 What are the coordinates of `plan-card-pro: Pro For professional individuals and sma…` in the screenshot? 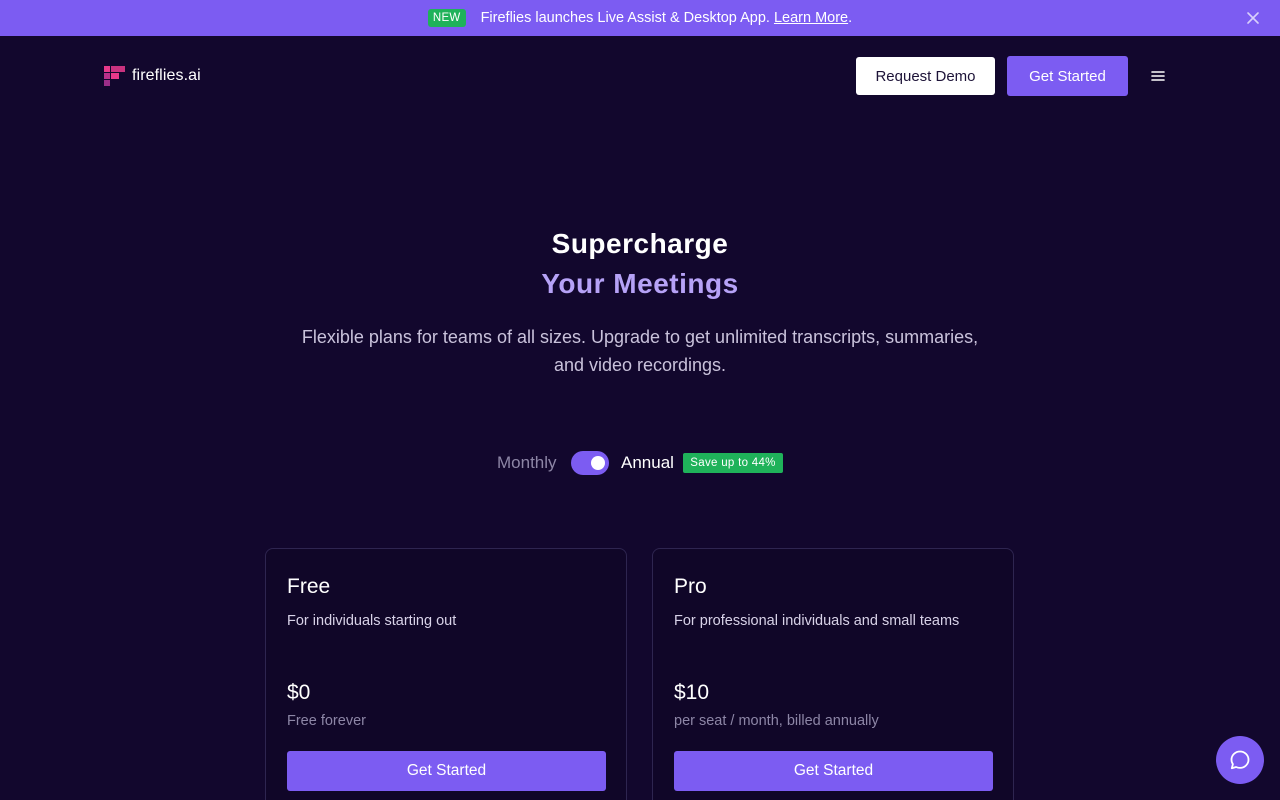 It's located at (833, 674).